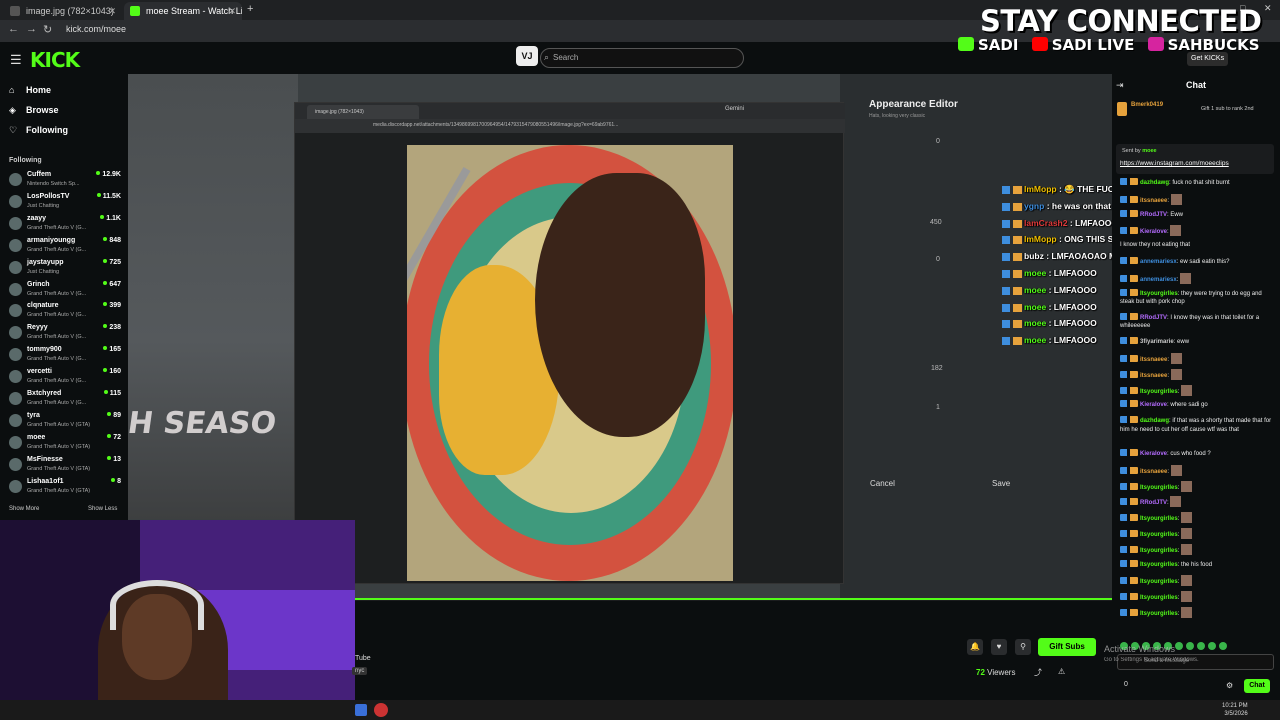  Describe the element at coordinates (24, 509) in the screenshot. I see `show-more-button: Show More` at that location.